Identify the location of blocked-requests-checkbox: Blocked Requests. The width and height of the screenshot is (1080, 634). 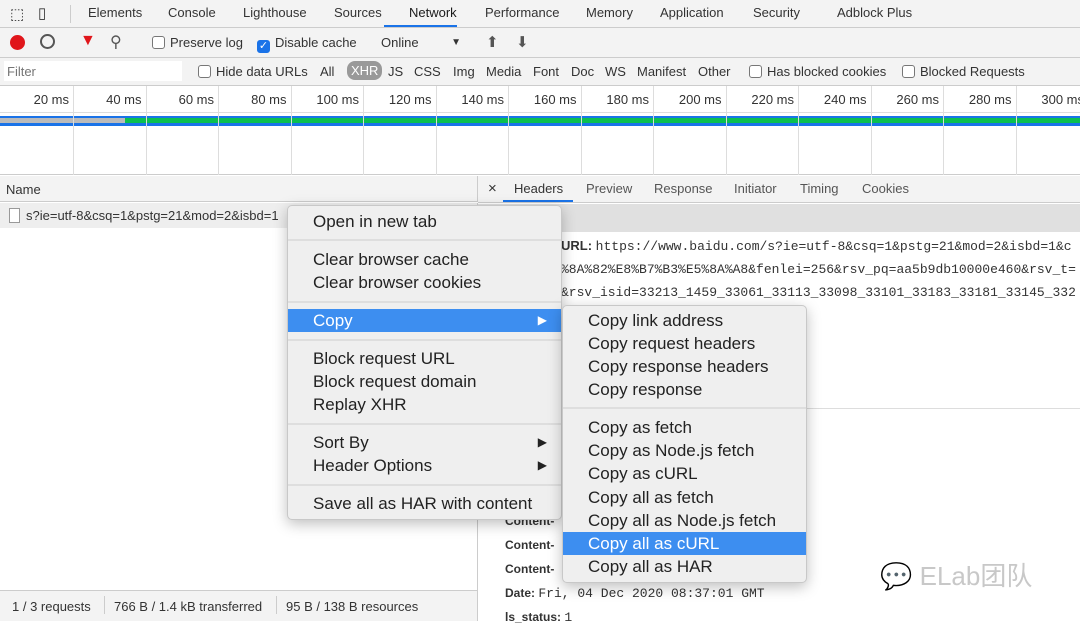
(963, 71).